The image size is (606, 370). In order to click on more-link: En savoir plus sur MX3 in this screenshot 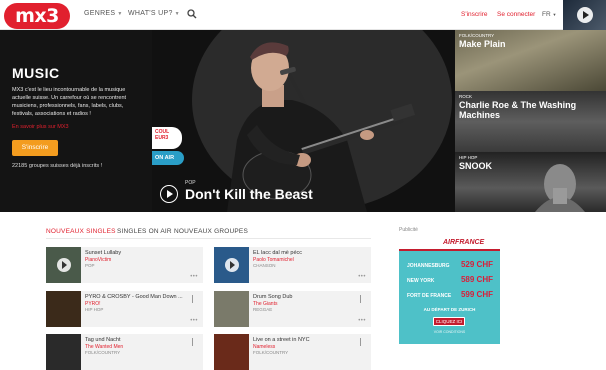, I will do `click(82, 127)`.